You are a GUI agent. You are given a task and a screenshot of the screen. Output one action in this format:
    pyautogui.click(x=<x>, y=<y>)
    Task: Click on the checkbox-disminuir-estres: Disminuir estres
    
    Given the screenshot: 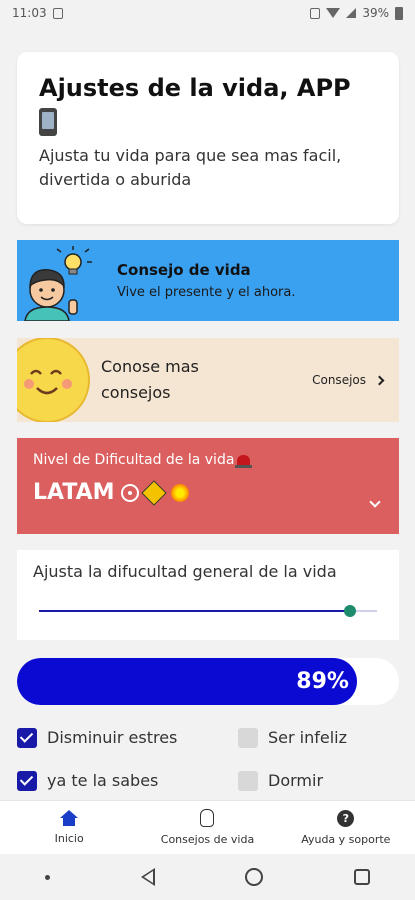 What is the action you would take?
    pyautogui.click(x=112, y=737)
    